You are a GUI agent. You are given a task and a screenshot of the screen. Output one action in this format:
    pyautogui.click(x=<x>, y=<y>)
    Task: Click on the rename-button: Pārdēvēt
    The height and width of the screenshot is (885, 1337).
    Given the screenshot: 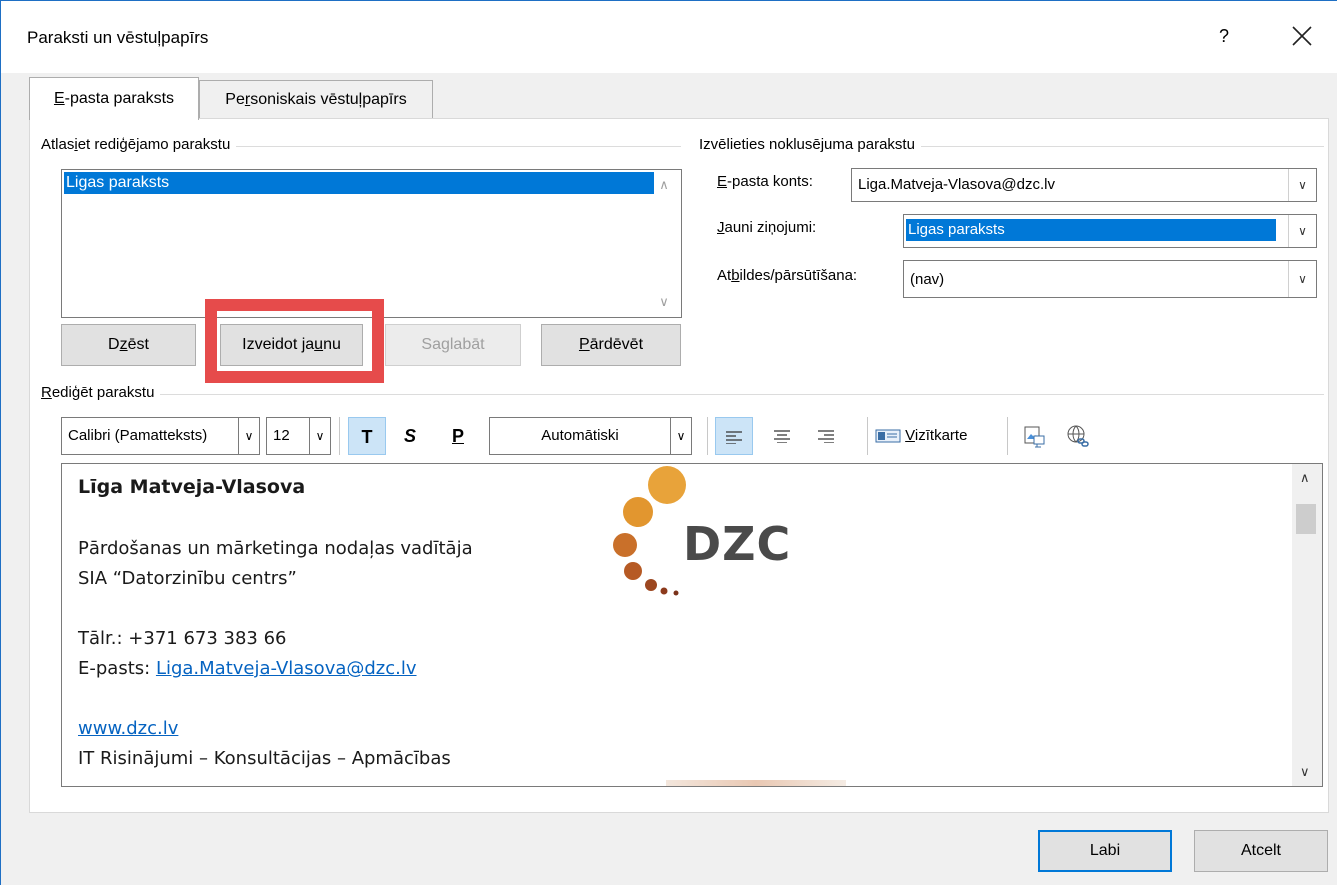 What is the action you would take?
    pyautogui.click(x=611, y=345)
    